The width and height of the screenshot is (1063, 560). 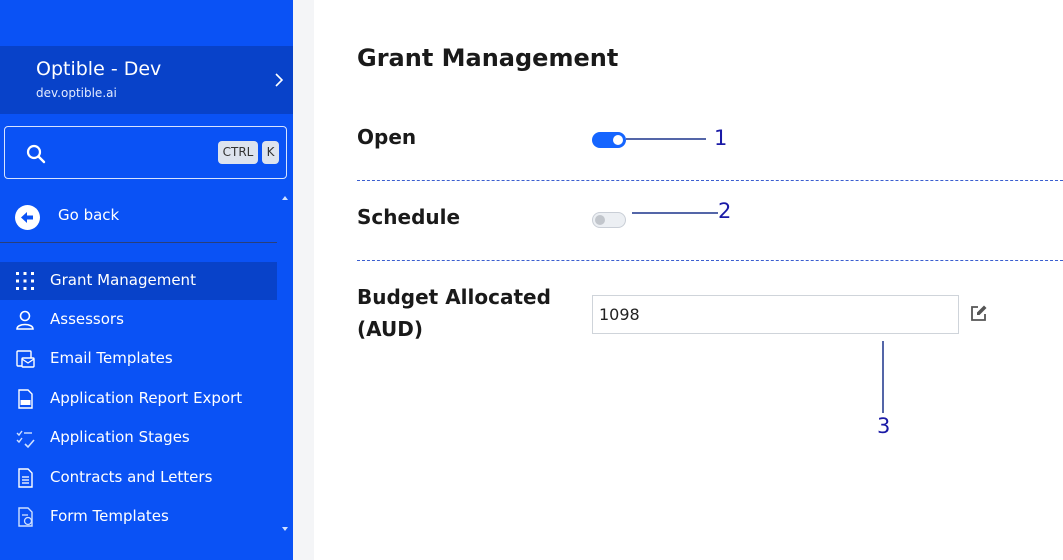 What do you see at coordinates (36, 154) in the screenshot?
I see `search-icon` at bounding box center [36, 154].